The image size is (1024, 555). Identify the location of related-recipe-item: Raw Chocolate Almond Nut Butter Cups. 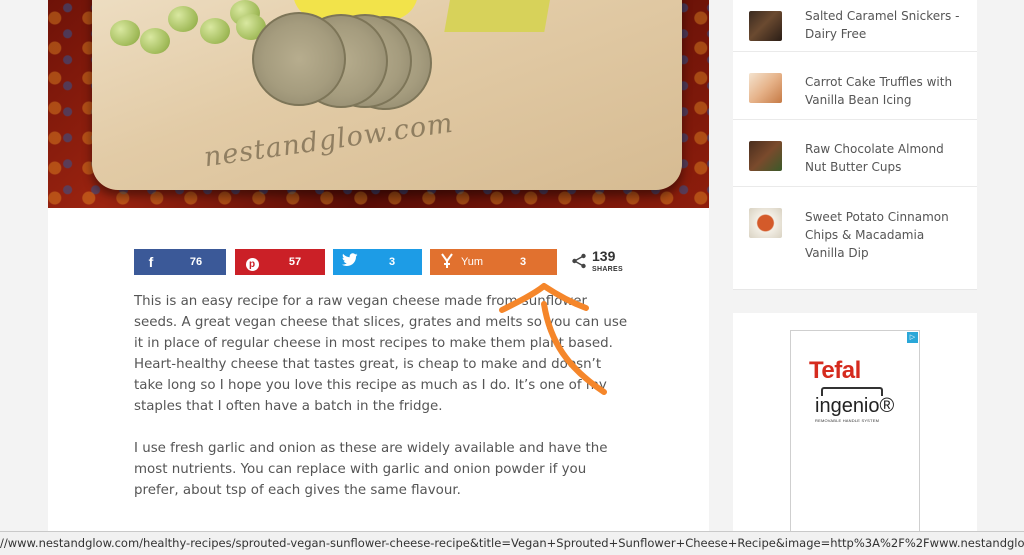
(855, 154).